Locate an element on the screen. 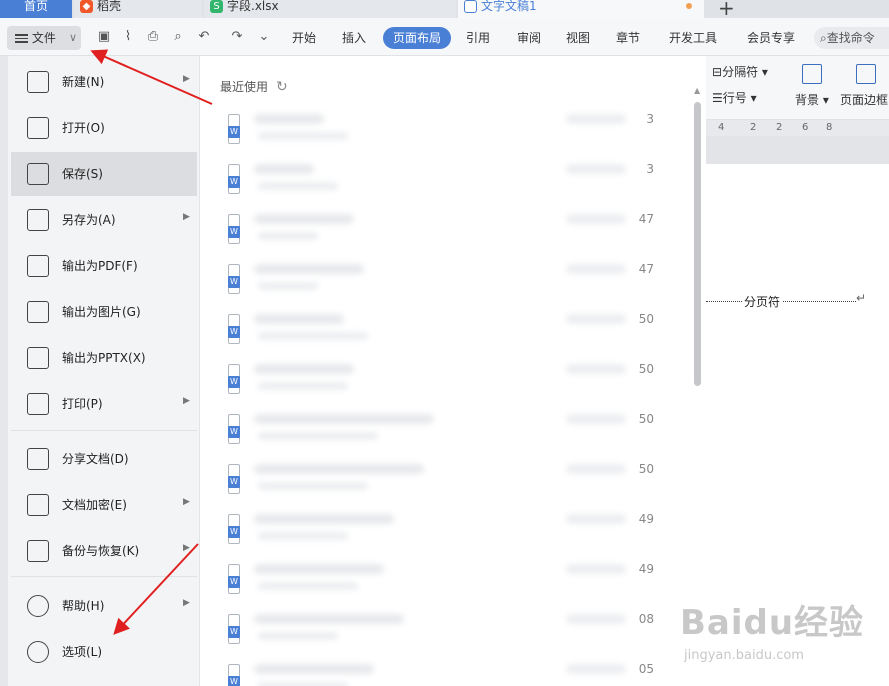 This screenshot has height=686, width=889. file-menu-item: 新建(N) ▶ is located at coordinates (104, 82).